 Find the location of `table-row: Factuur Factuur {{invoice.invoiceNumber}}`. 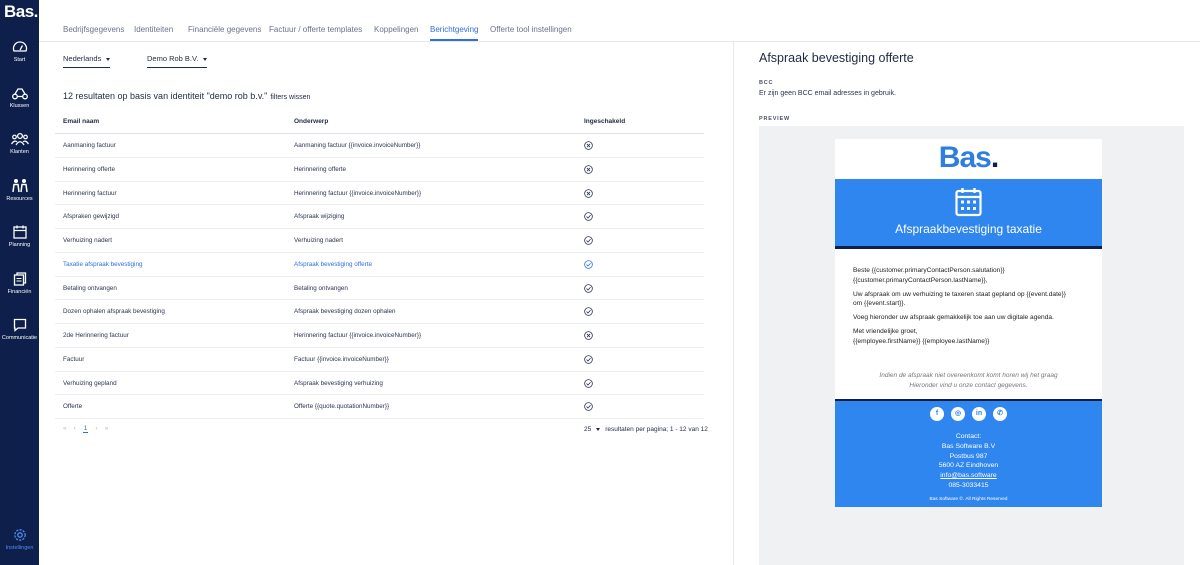

table-row: Factuur Factuur {{invoice.invoiceNumber}} is located at coordinates (379, 360).